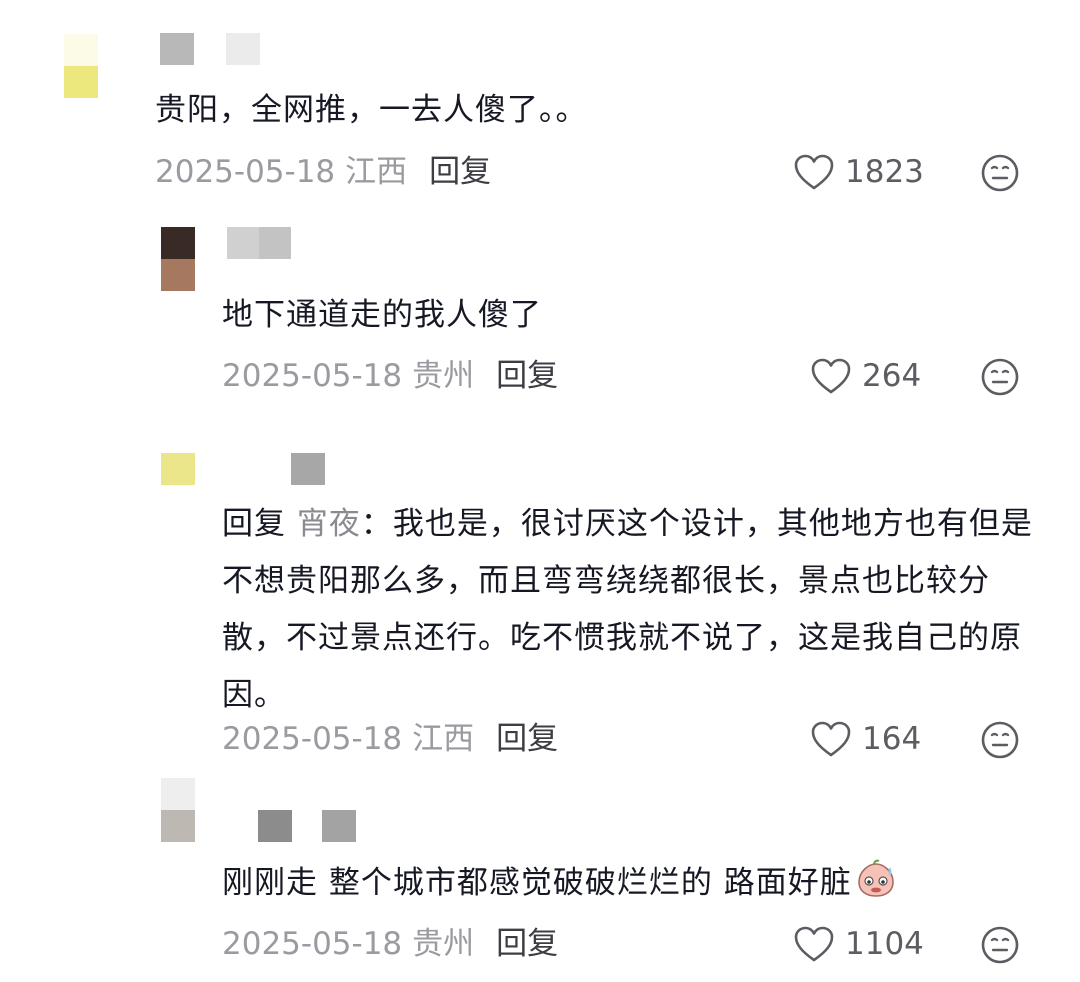 The height and width of the screenshot is (982, 1080). Describe the element at coordinates (382, 315) in the screenshot. I see `comment-text: 地下通道走的我人傻了` at that location.